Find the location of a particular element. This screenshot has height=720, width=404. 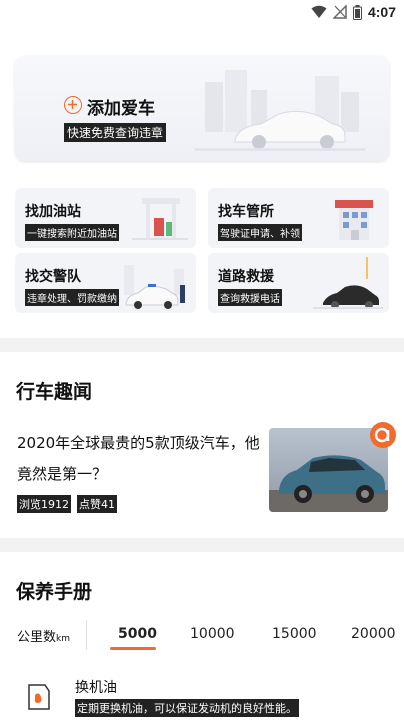

status-bar: 4:07 is located at coordinates (202, 12).